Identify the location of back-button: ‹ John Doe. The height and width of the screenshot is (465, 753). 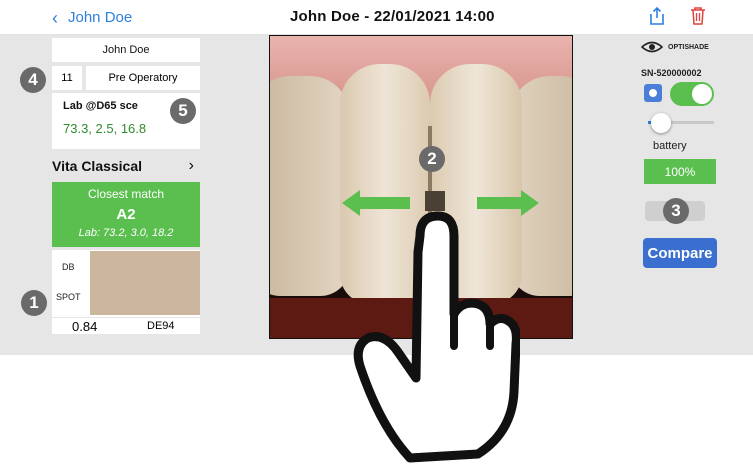
(92, 17).